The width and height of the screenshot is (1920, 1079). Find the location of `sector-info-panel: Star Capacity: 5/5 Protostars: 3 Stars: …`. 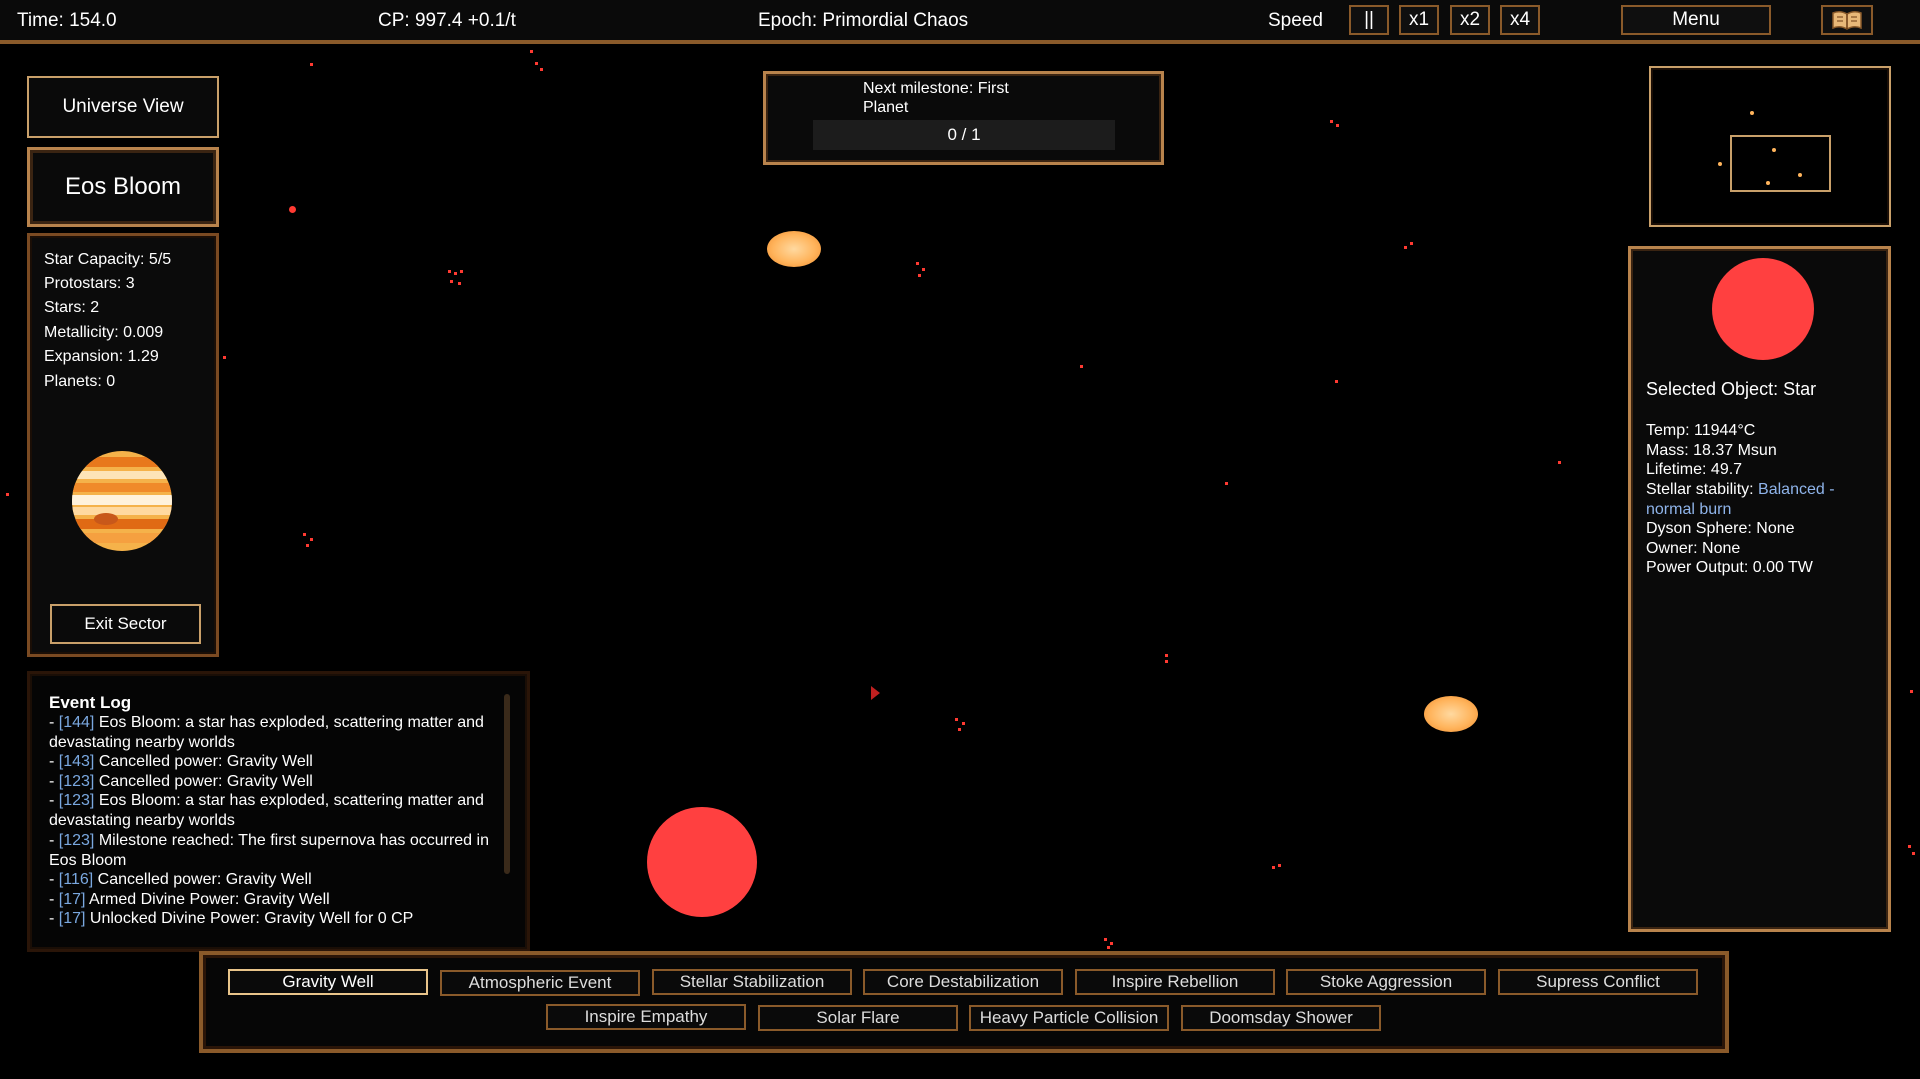

sector-info-panel: Star Capacity: 5/5 Protostars: 3 Stars: … is located at coordinates (123, 445).